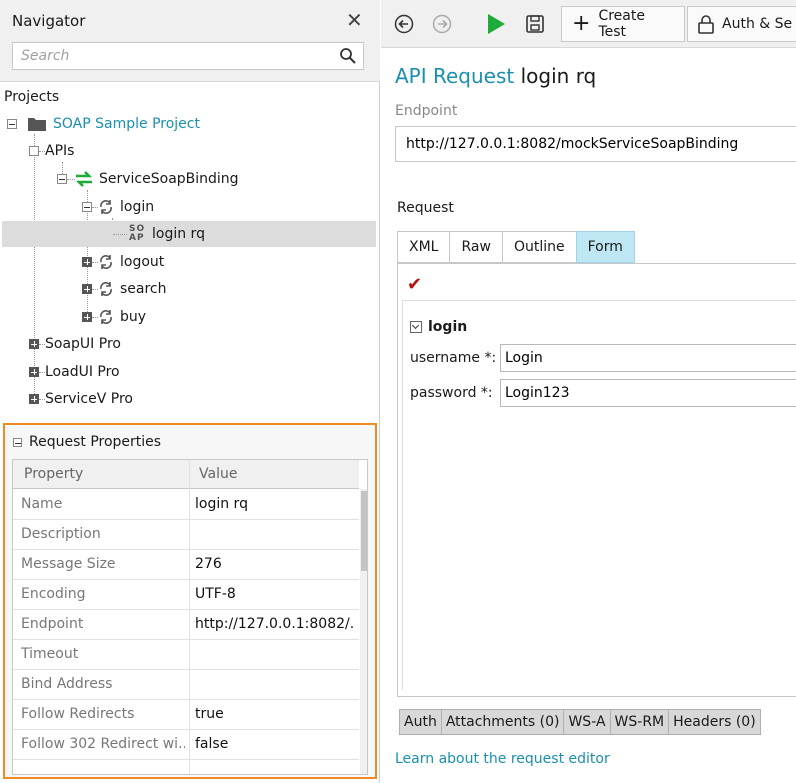 This screenshot has height=783, width=796. I want to click on tab-ws-rm: WS-RM, so click(639, 722).